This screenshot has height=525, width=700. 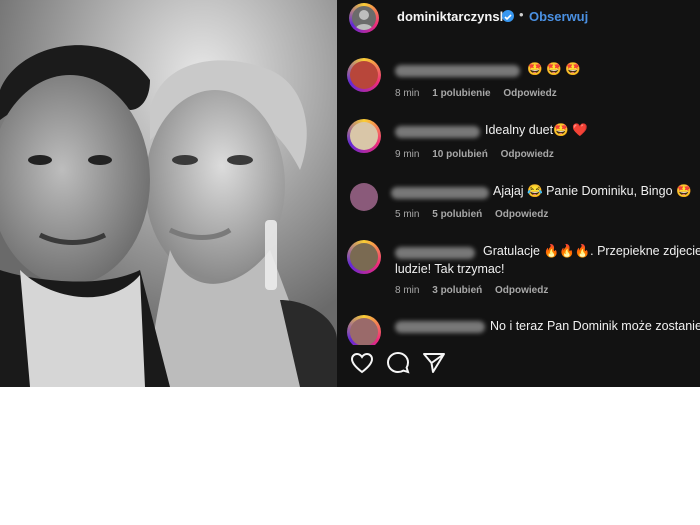 What do you see at coordinates (518, 19) in the screenshot?
I see `post-header: dominiktarczynski • Obserwuj` at bounding box center [518, 19].